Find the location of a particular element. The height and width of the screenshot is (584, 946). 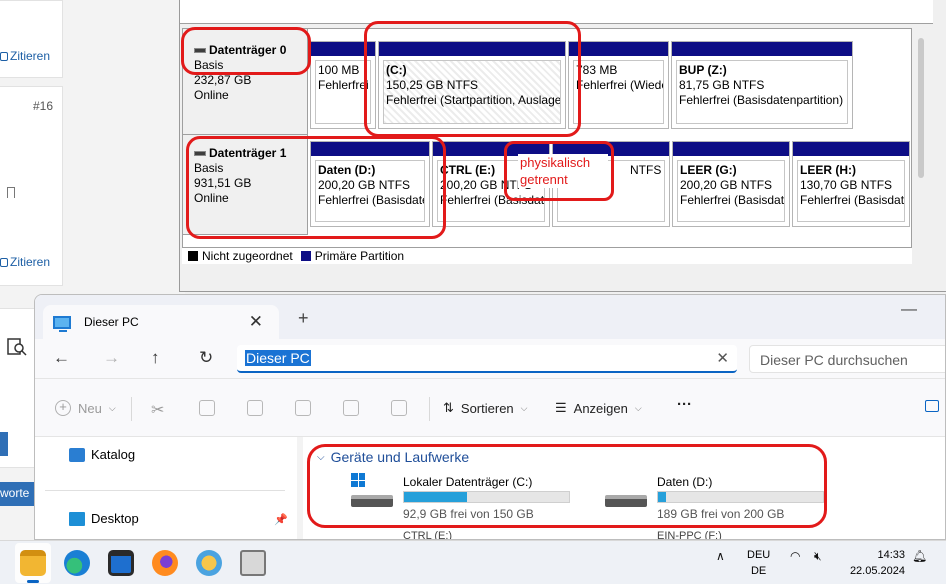

command-bar: + Neu ⌵ ✂ ⇅ Sortieren ⌵ ☰ Anzeigen ⌵ ··· is located at coordinates (490, 408).